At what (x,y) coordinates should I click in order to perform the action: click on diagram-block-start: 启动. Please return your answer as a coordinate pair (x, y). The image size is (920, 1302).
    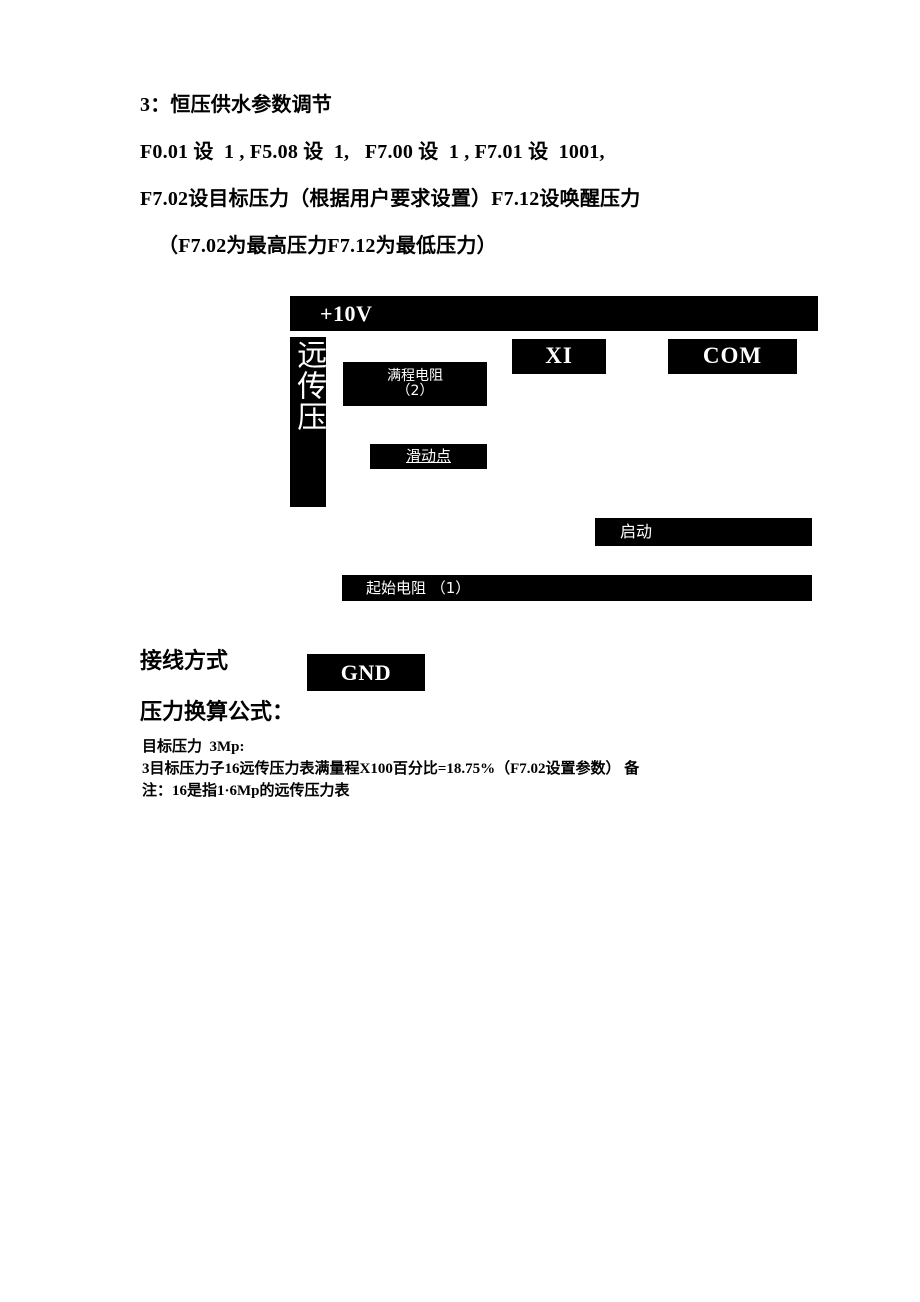
    Looking at the image, I should click on (703, 532).